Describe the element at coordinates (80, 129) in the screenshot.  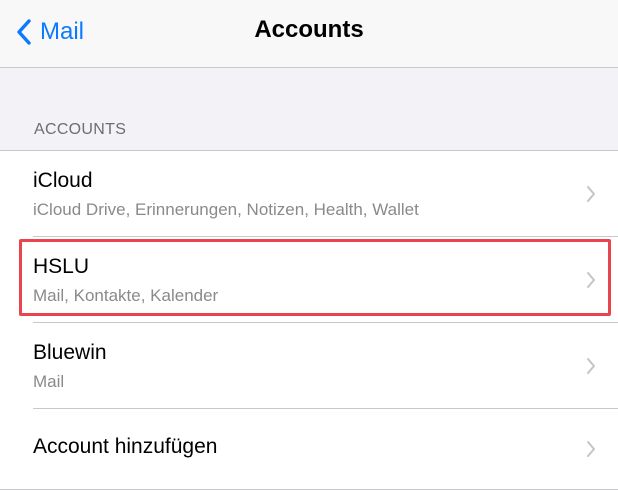
I see `section-header-accounts: ACCOUNTS` at that location.